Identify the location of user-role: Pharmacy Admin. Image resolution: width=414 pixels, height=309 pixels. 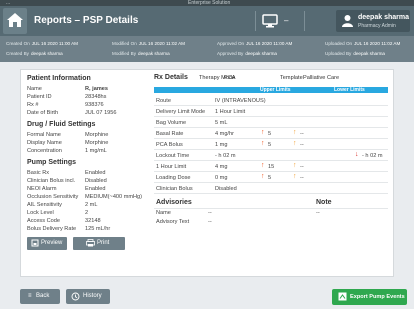
(377, 26).